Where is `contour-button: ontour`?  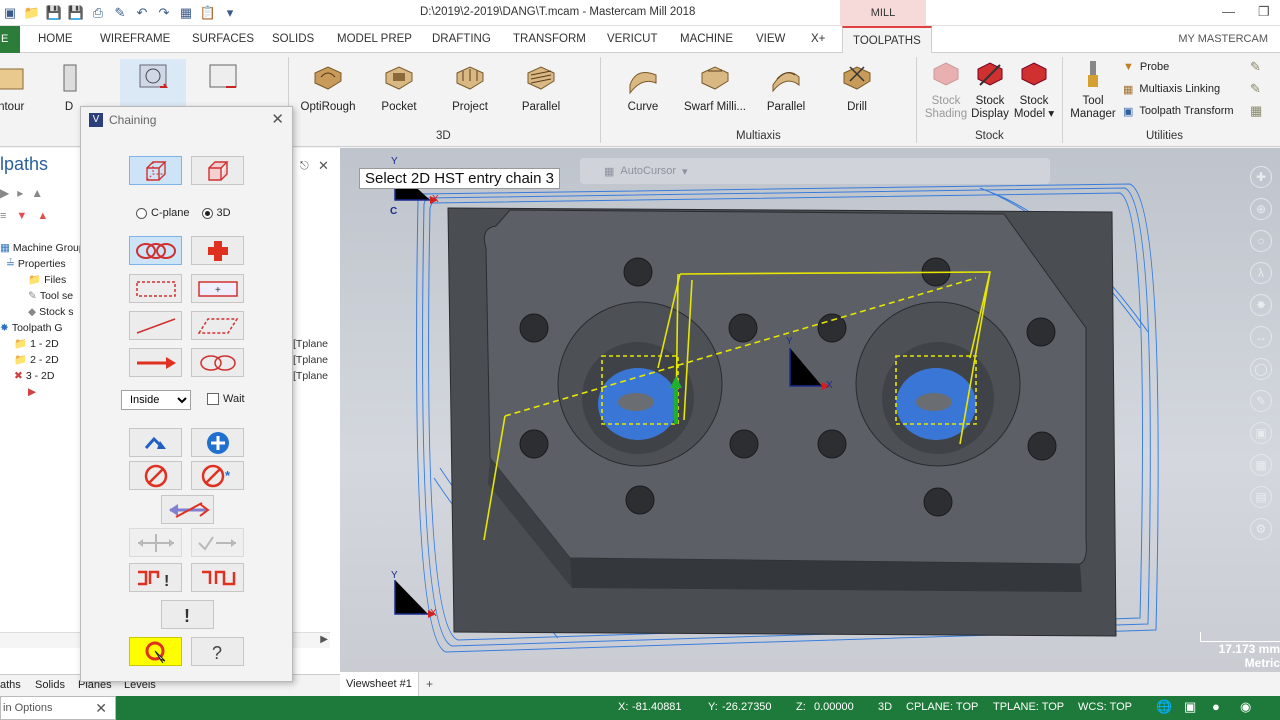 contour-button: ontour is located at coordinates (22, 92).